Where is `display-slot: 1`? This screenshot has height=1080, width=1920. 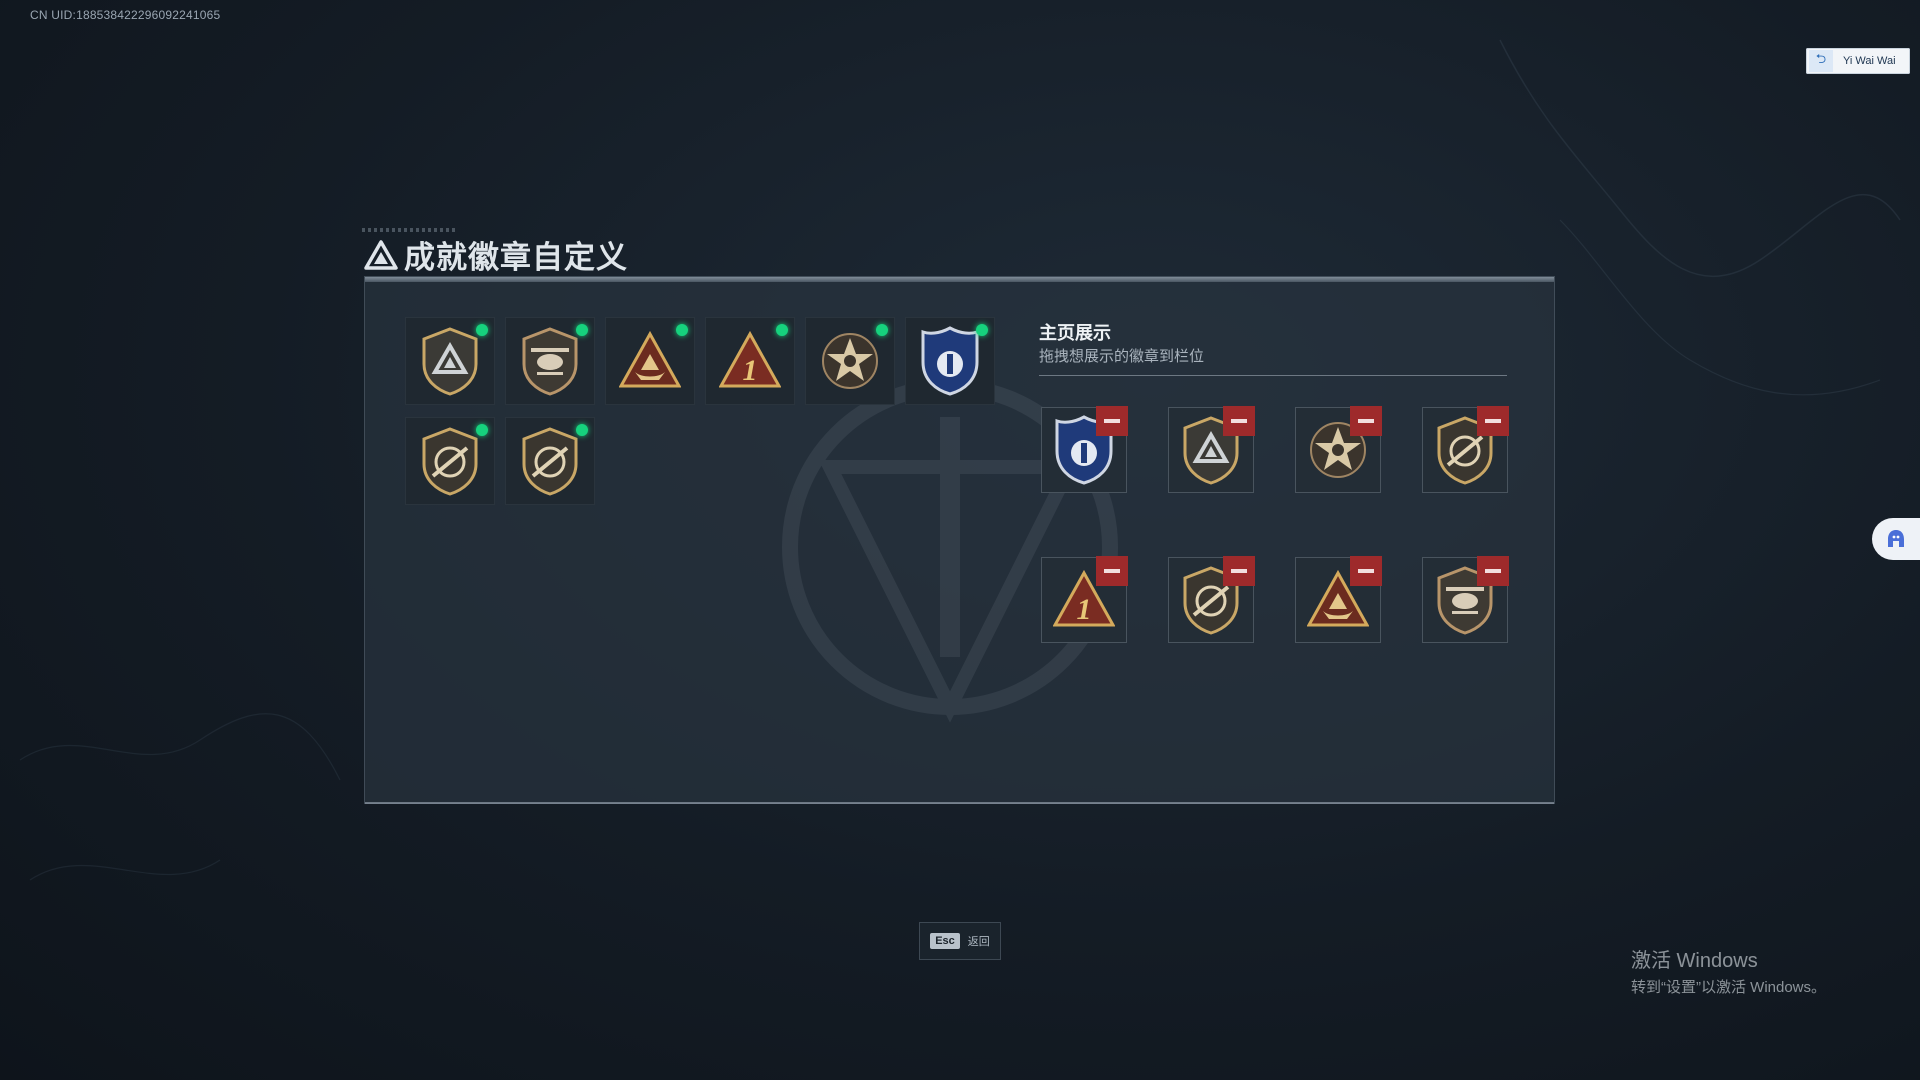 display-slot: 1 is located at coordinates (1084, 599).